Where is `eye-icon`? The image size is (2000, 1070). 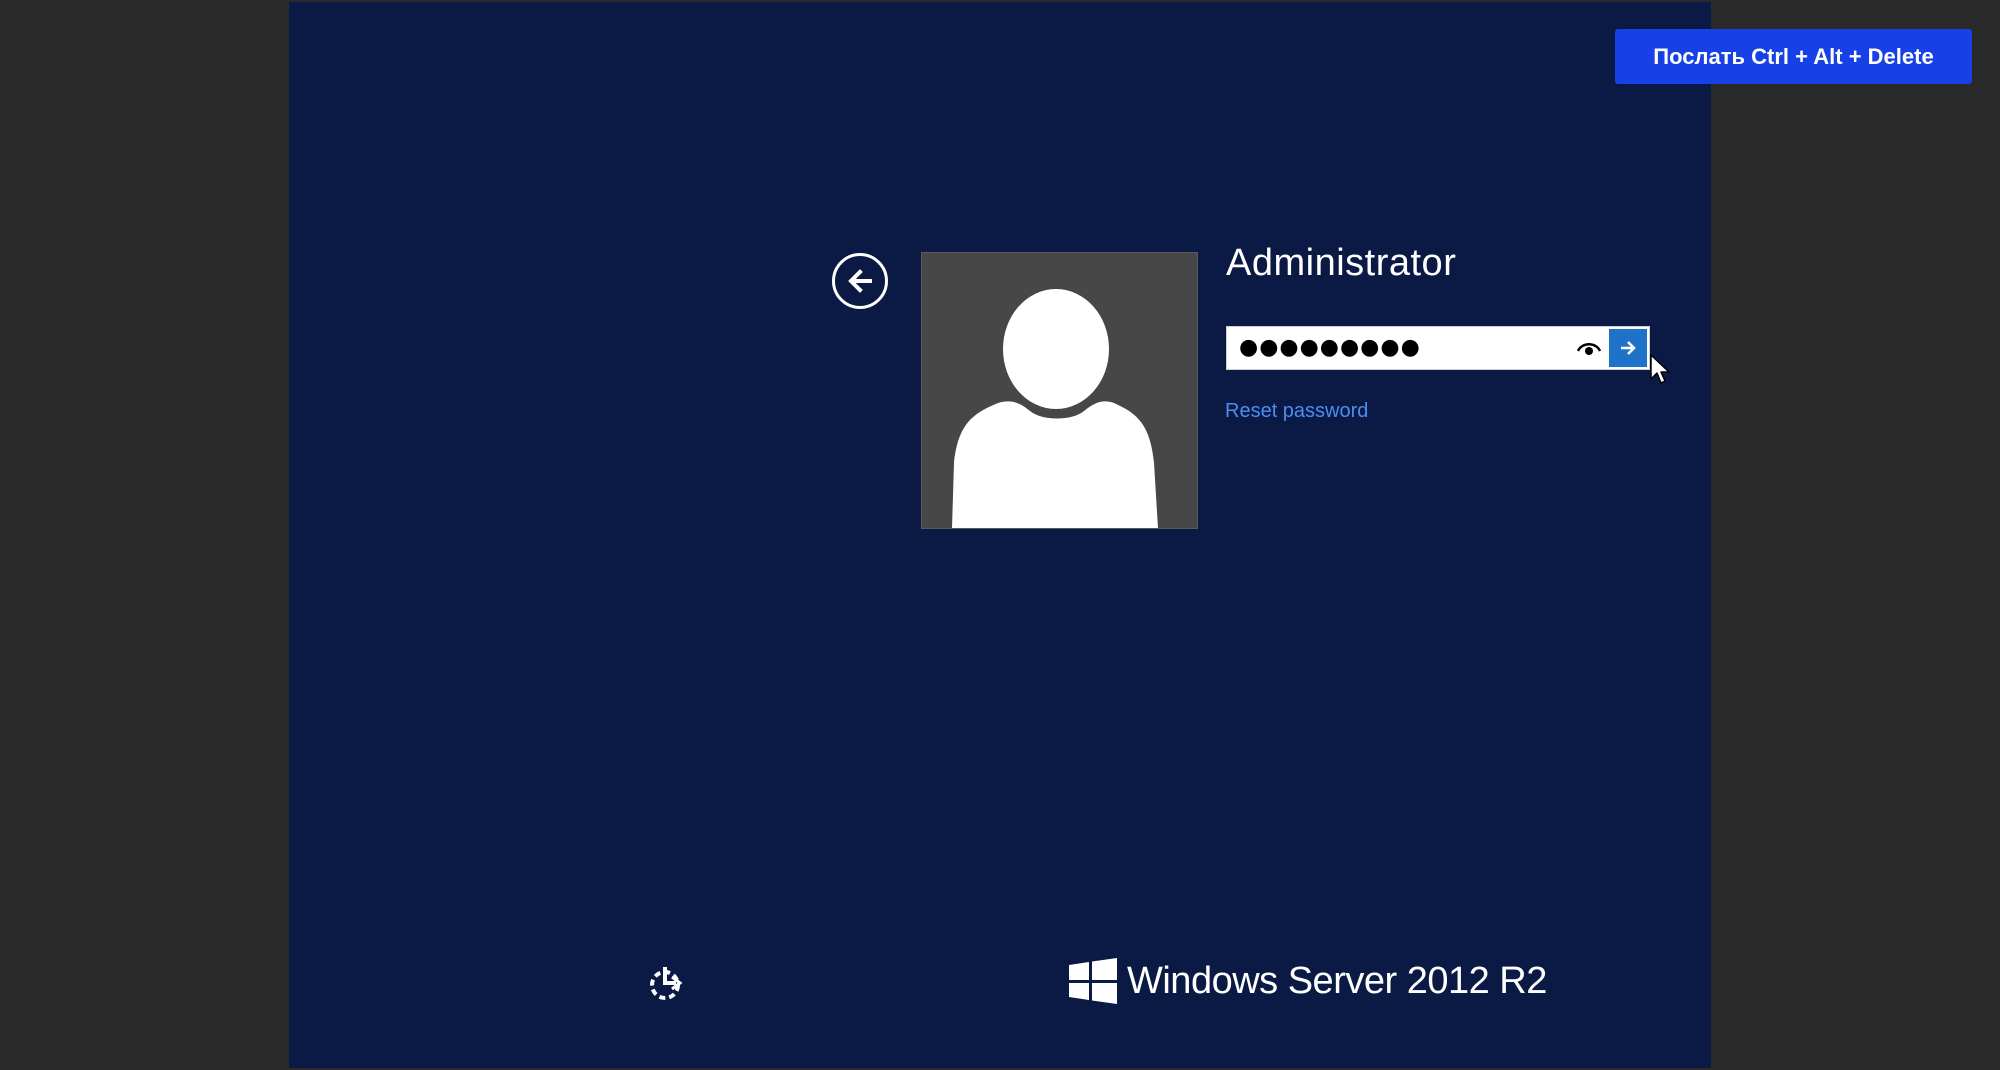 eye-icon is located at coordinates (1589, 349).